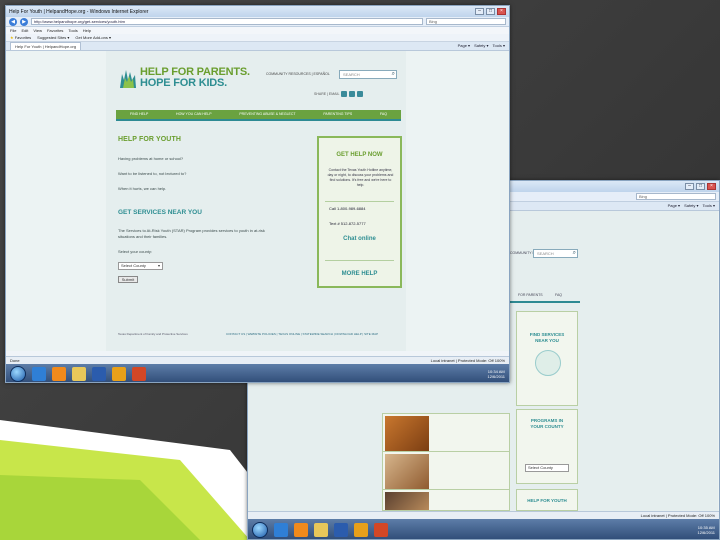 The image size is (720, 540). I want to click on nav-preventing-abuse: PREVENTING ABUSE & NEGLECT, so click(267, 114).